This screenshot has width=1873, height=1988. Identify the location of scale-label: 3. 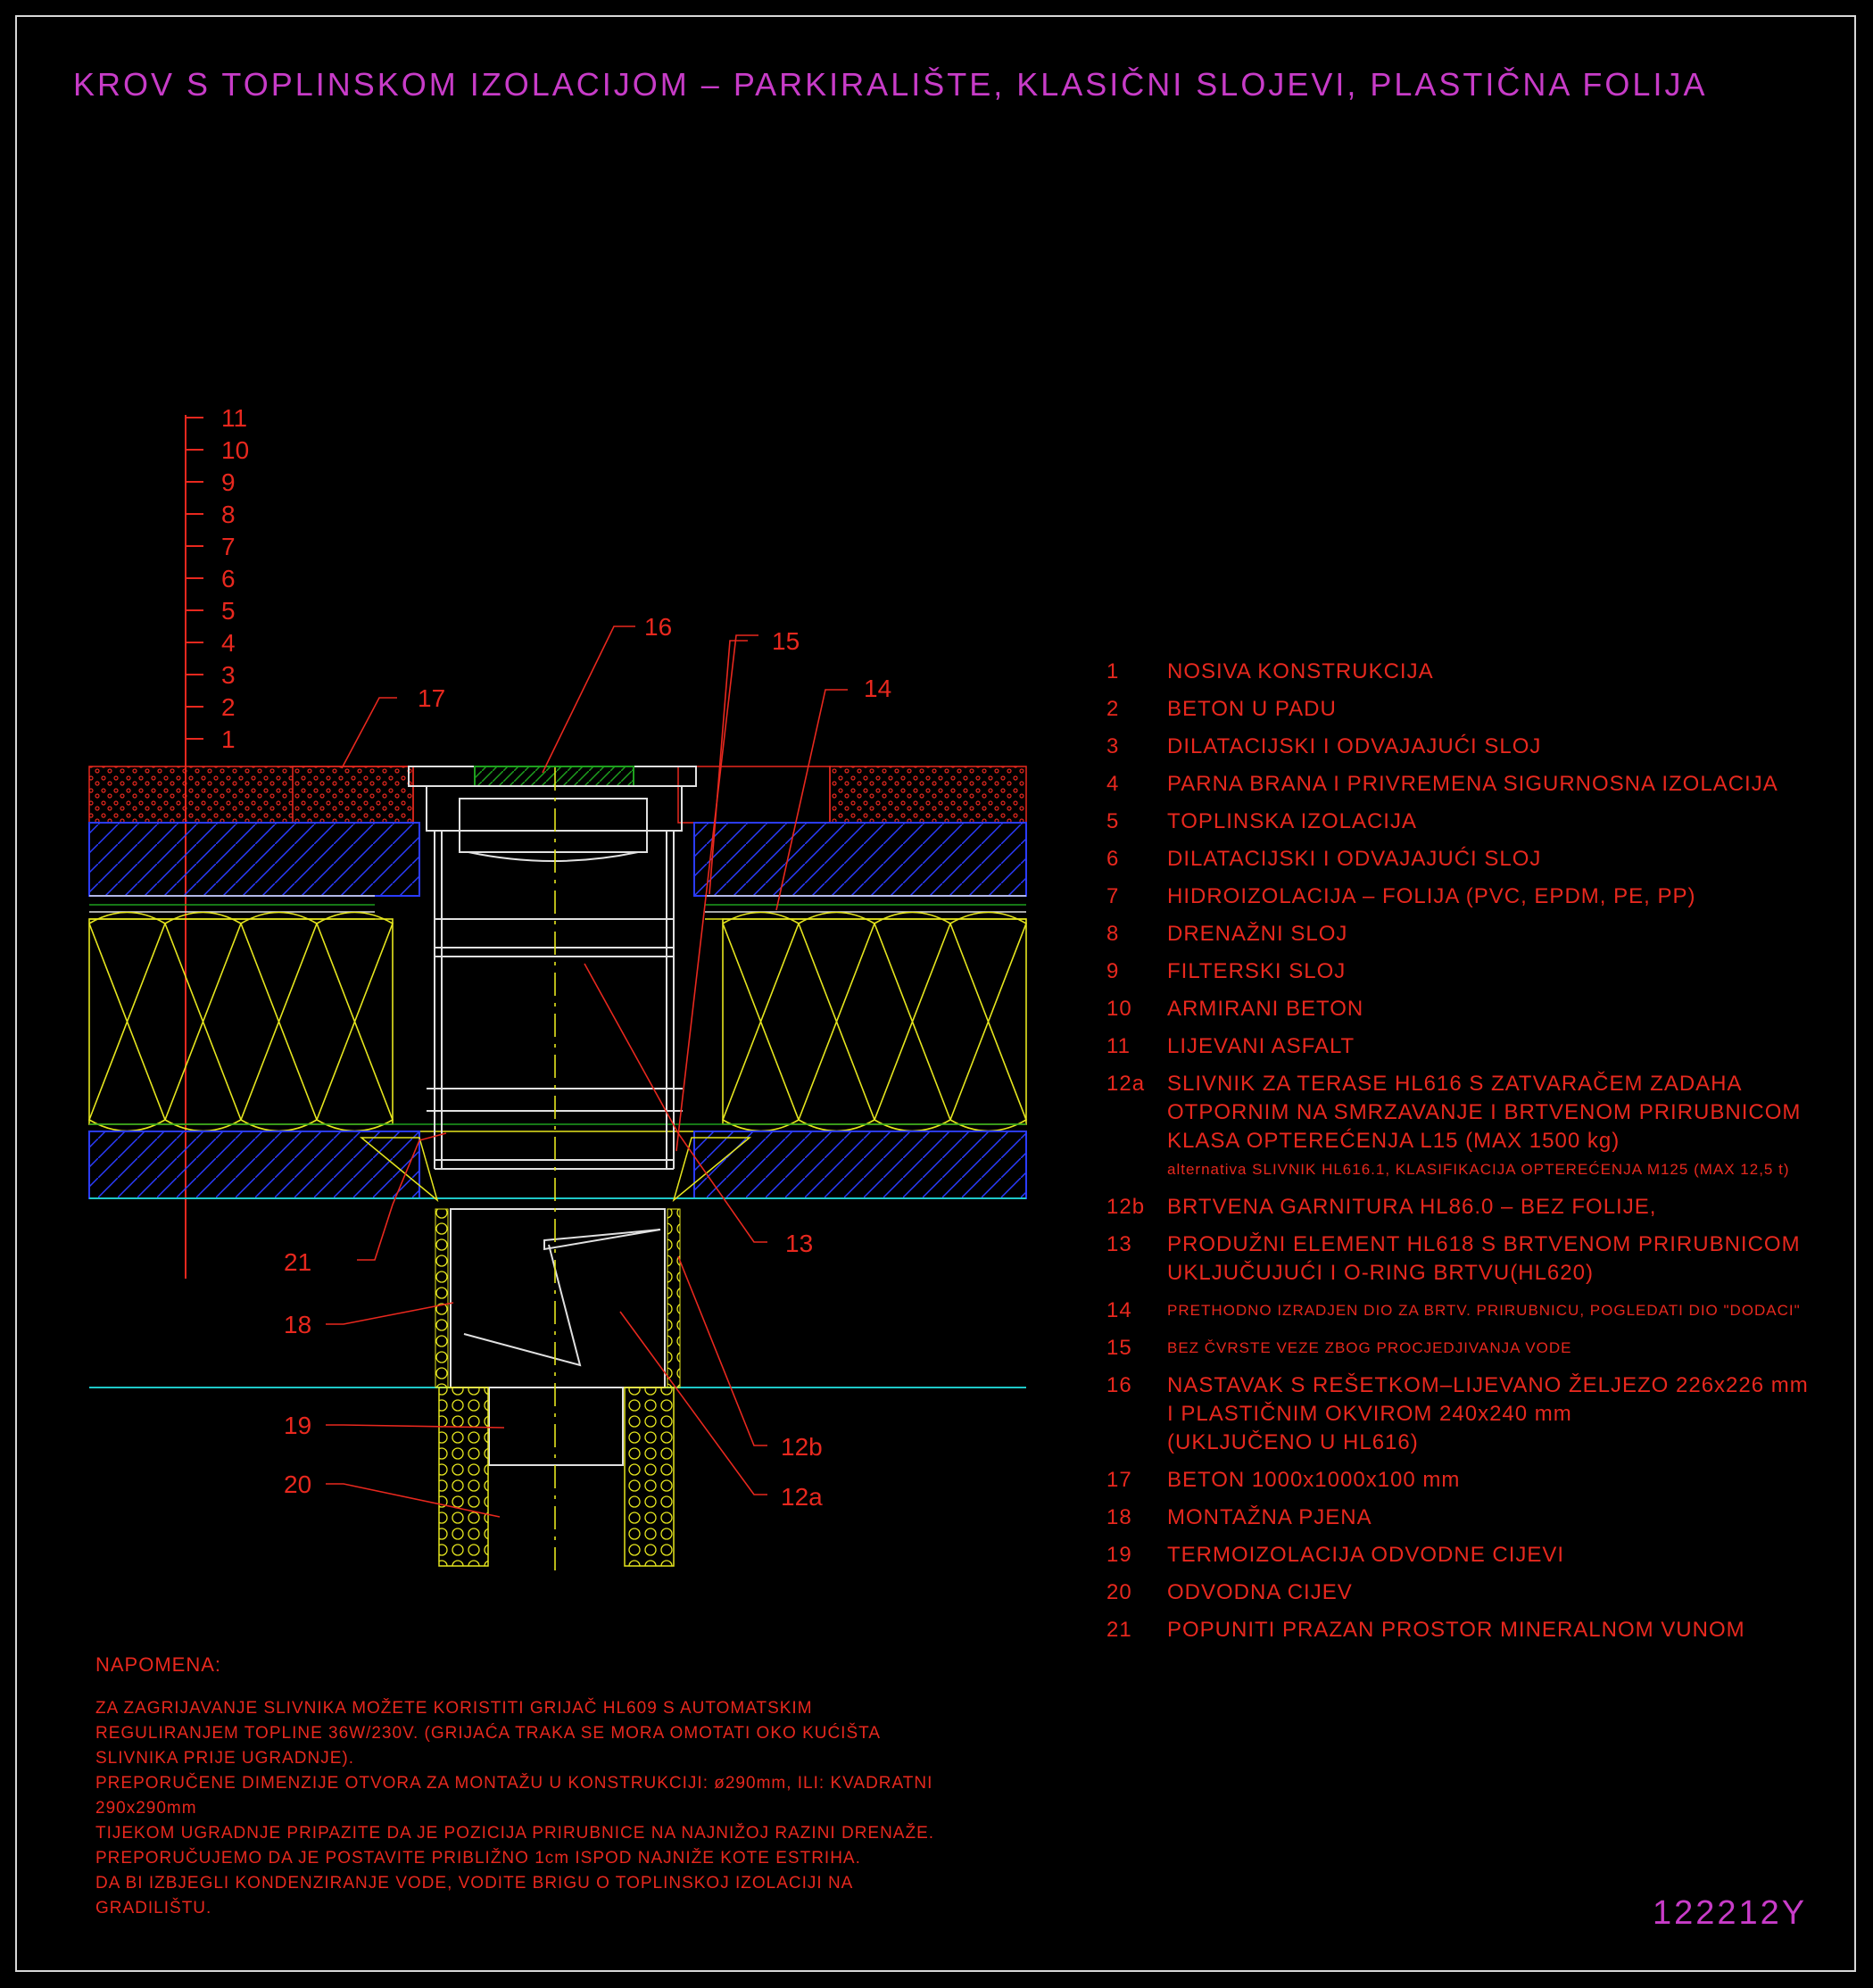
(228, 675).